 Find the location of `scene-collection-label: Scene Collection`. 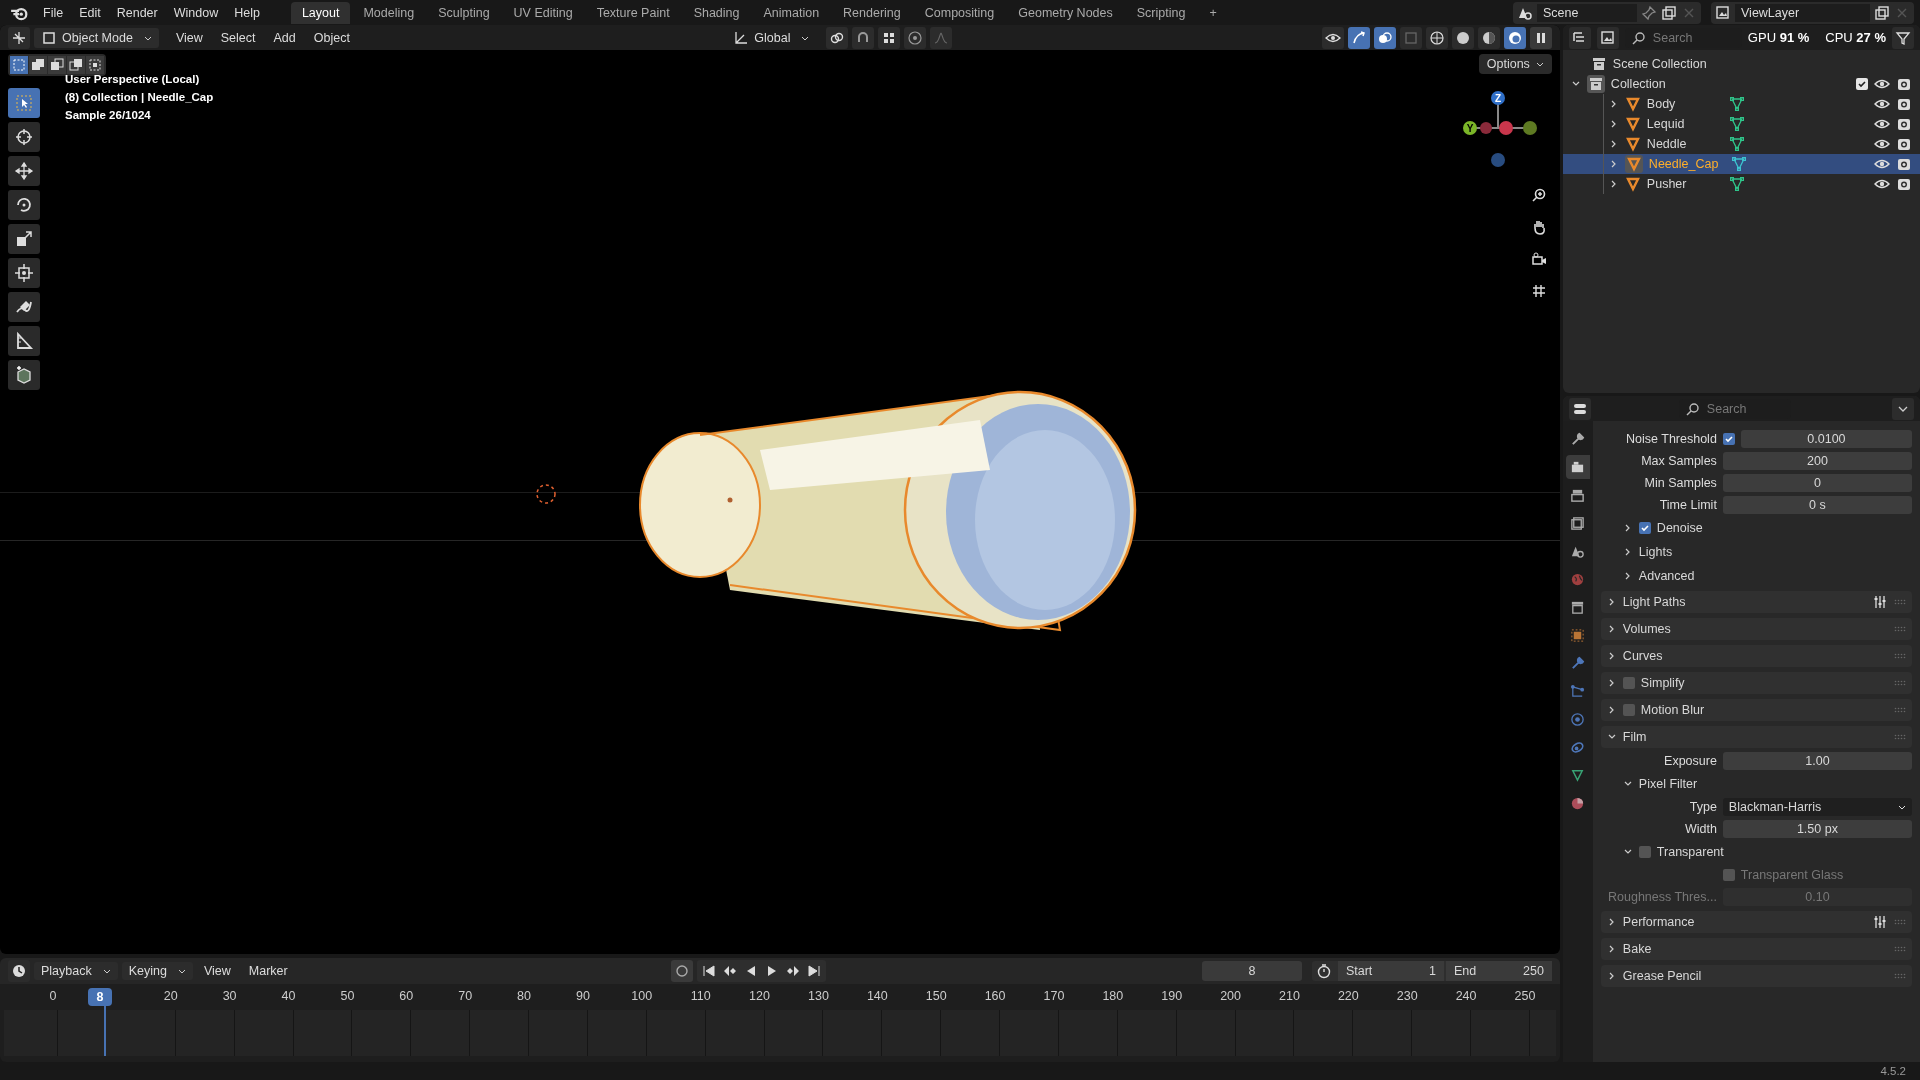

scene-collection-label: Scene Collection is located at coordinates (1659, 64).